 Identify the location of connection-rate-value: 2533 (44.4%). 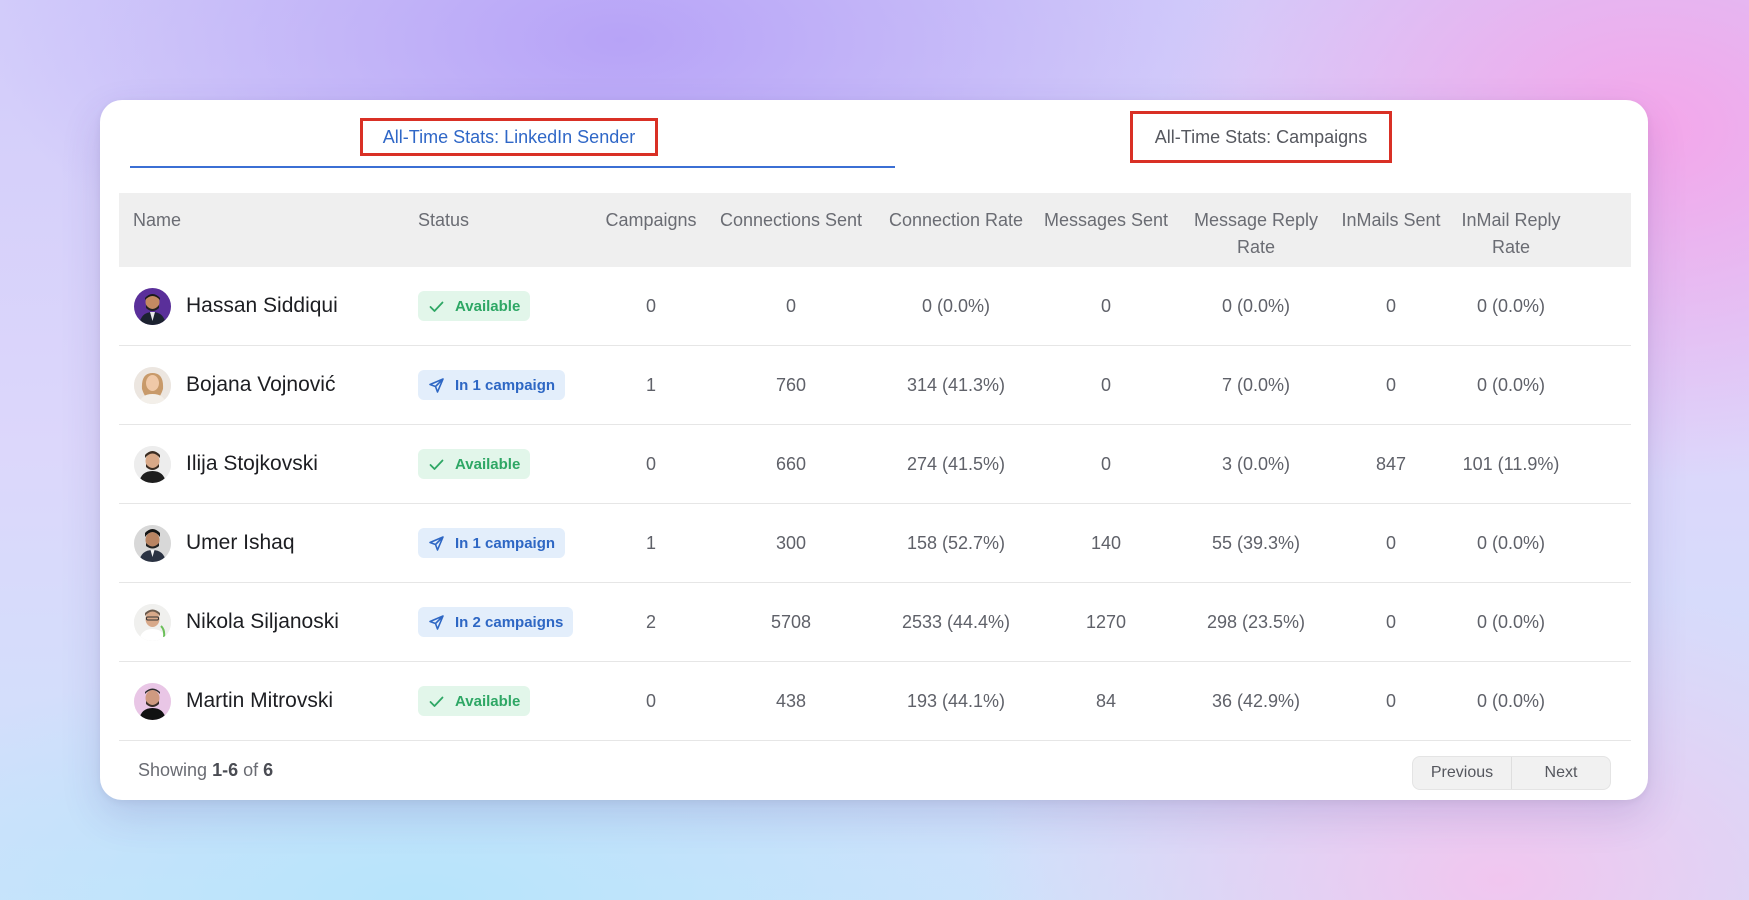
(956, 621).